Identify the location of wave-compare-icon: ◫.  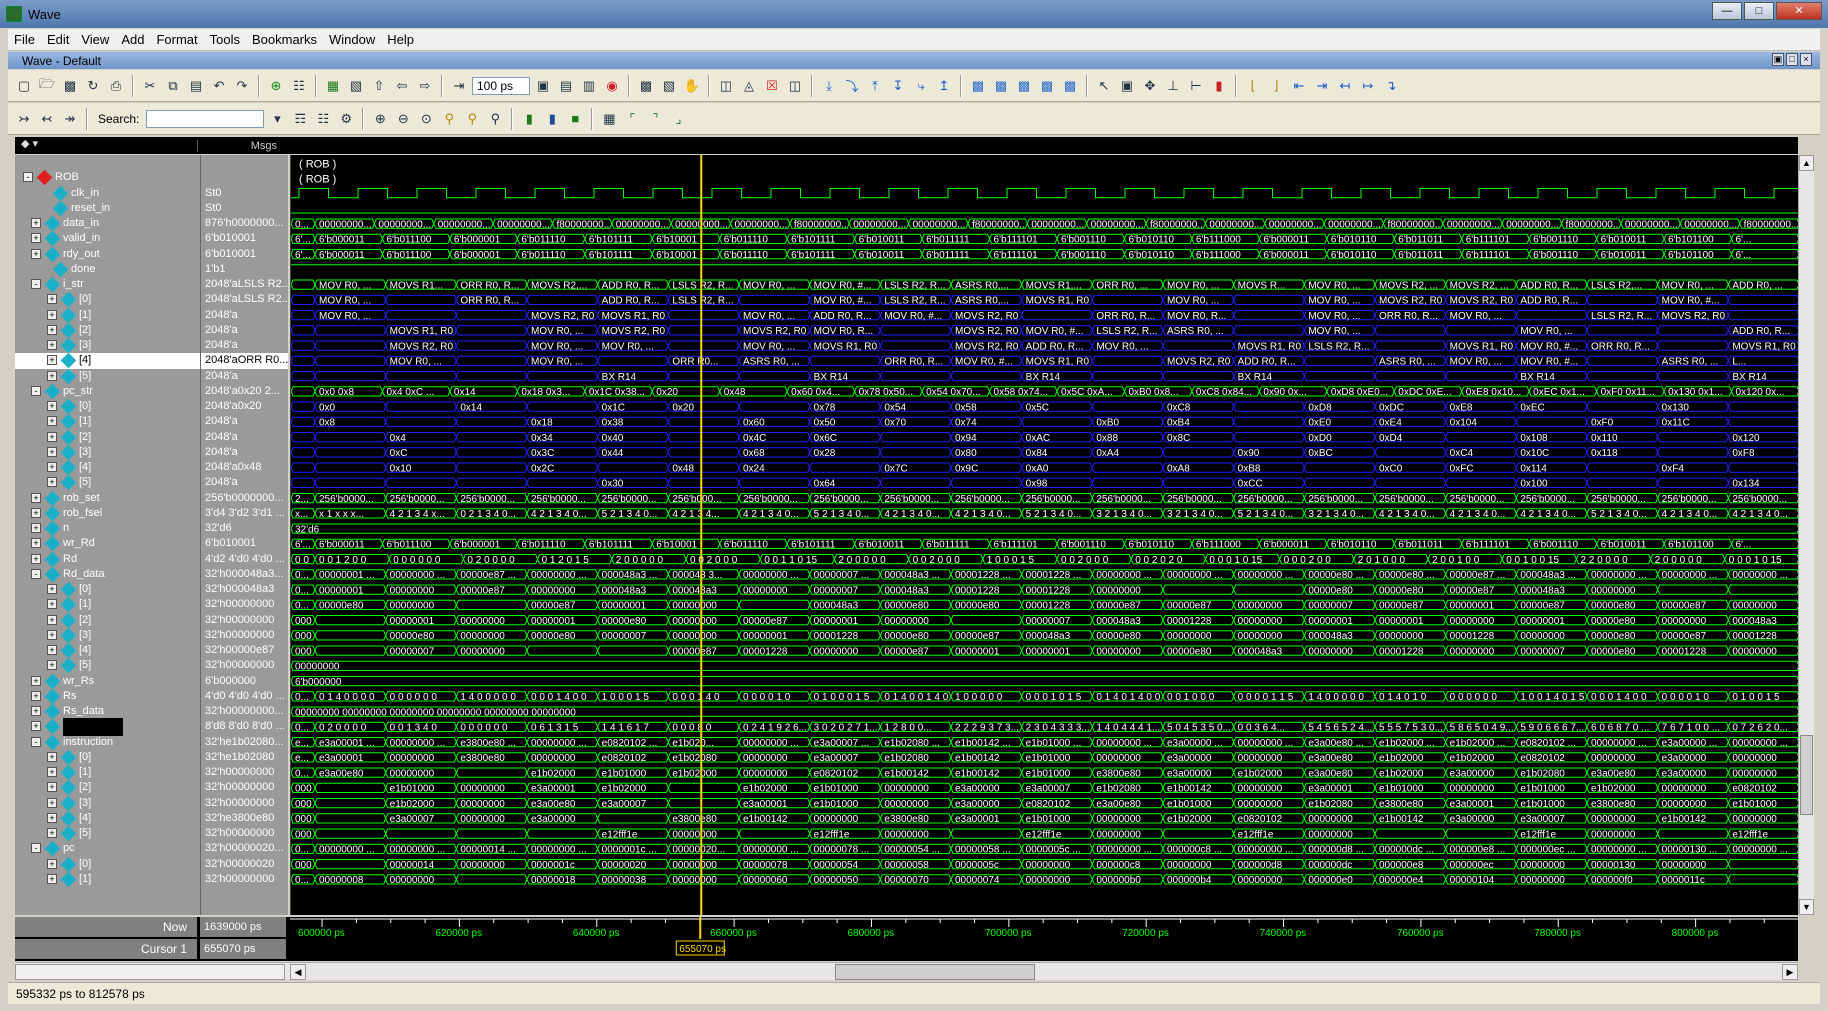
(795, 86).